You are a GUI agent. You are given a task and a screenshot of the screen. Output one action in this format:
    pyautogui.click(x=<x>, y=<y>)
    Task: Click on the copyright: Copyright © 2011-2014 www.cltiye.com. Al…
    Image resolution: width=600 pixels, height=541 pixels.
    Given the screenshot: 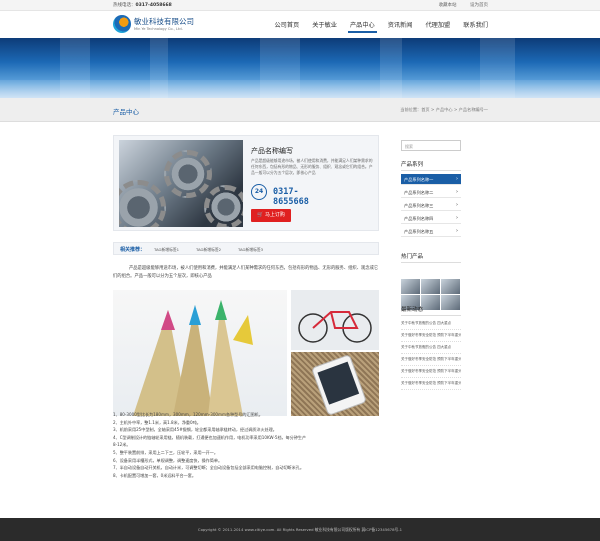 What is the action you would take?
    pyautogui.click(x=300, y=529)
    